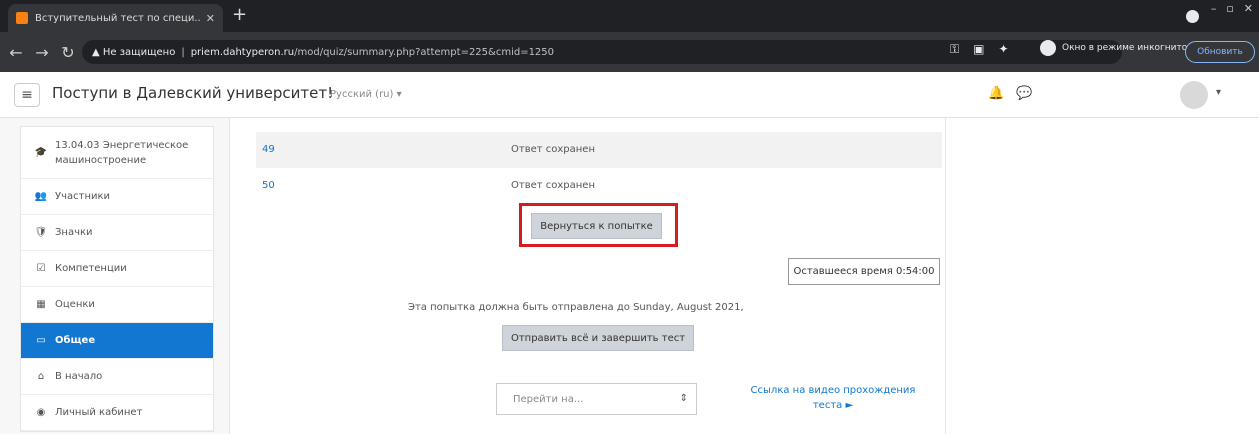 The image size is (1259, 434). Describe the element at coordinates (75, 304) in the screenshot. I see `drawer-item-label: Оценки` at that location.